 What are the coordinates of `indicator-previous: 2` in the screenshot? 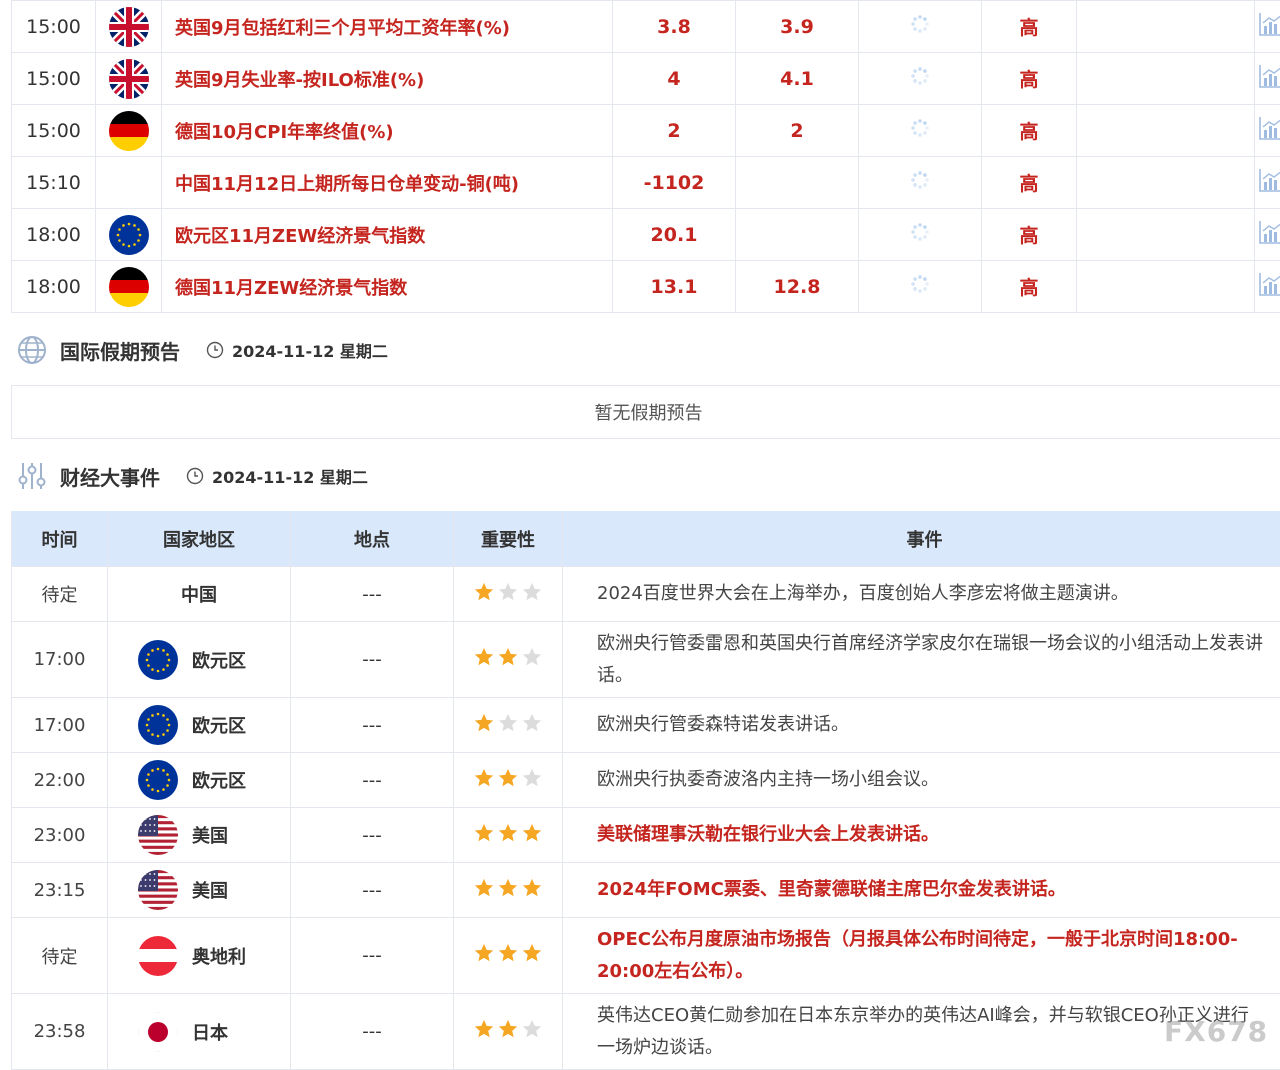 It's located at (674, 131).